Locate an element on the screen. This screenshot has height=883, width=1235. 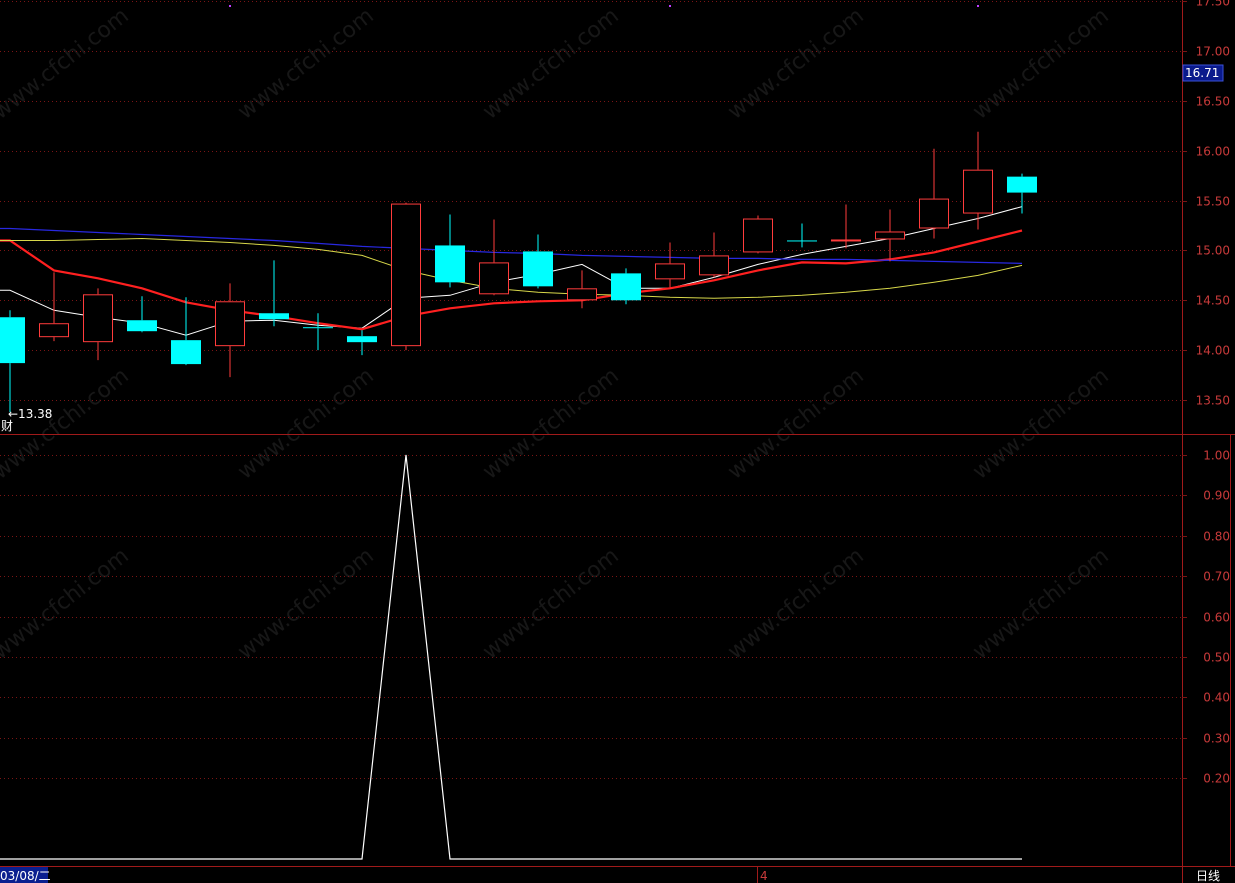
indicator-axis-label: 1.00 is located at coordinates (1216, 456).